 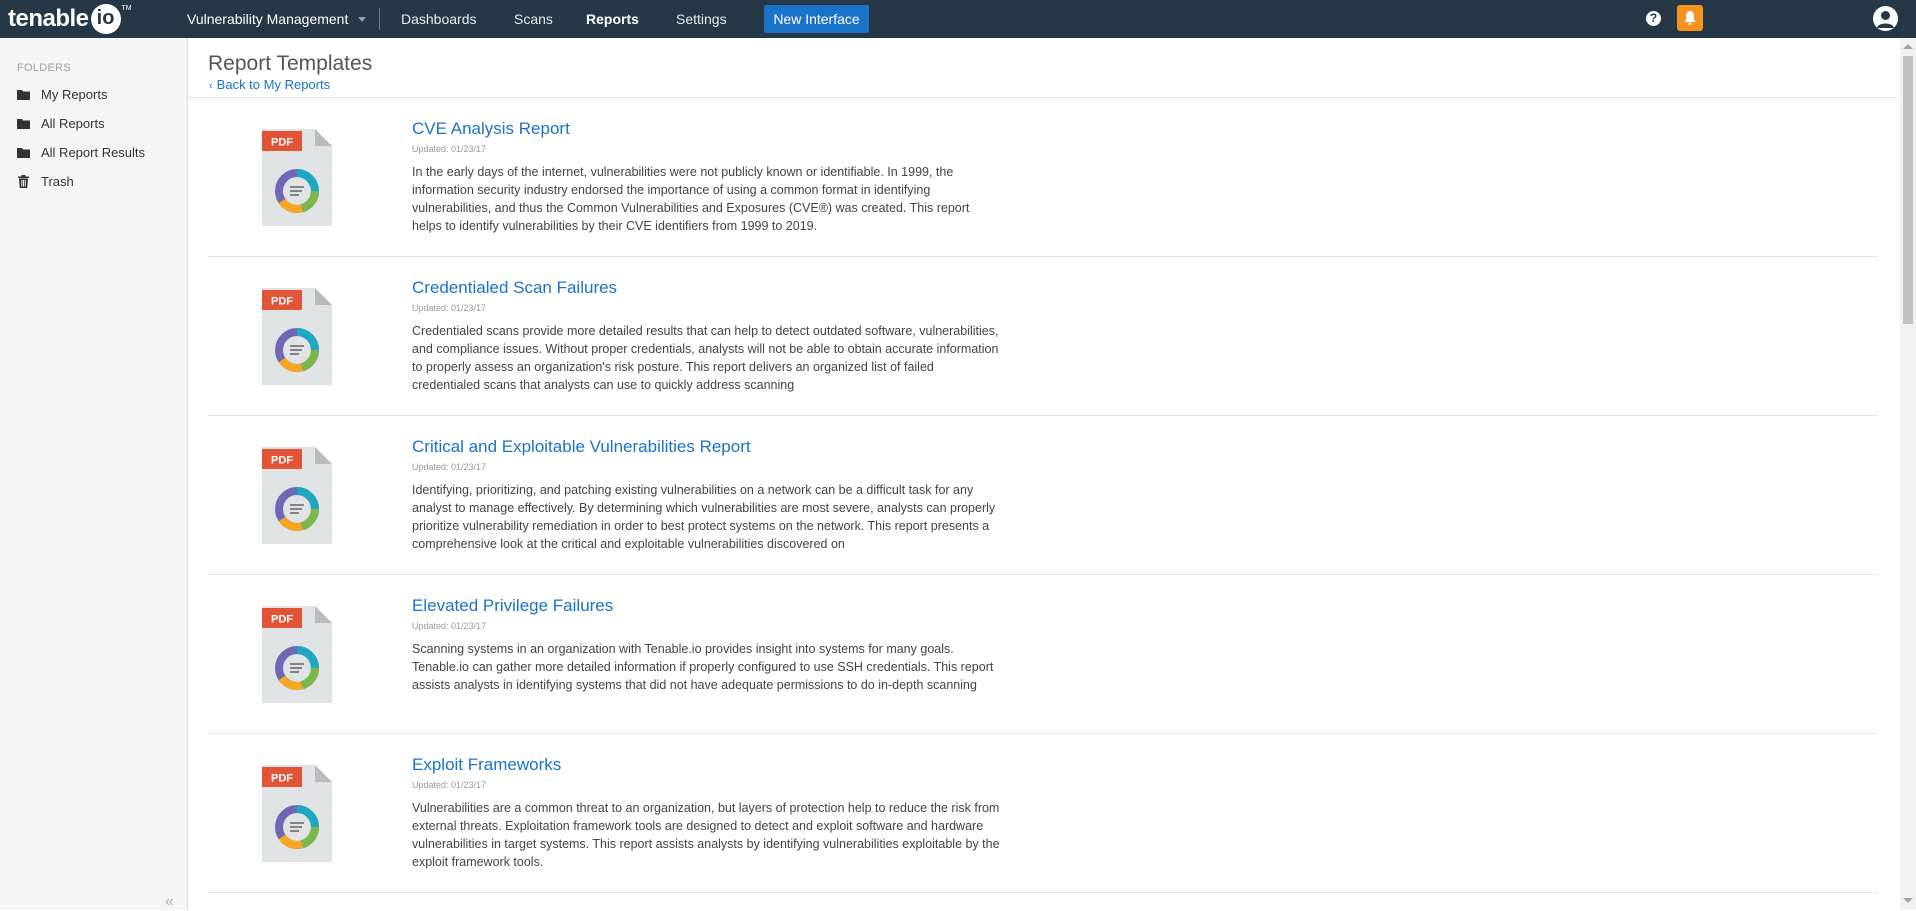 I want to click on report-title-link: CVE Analysis Report, so click(x=491, y=129).